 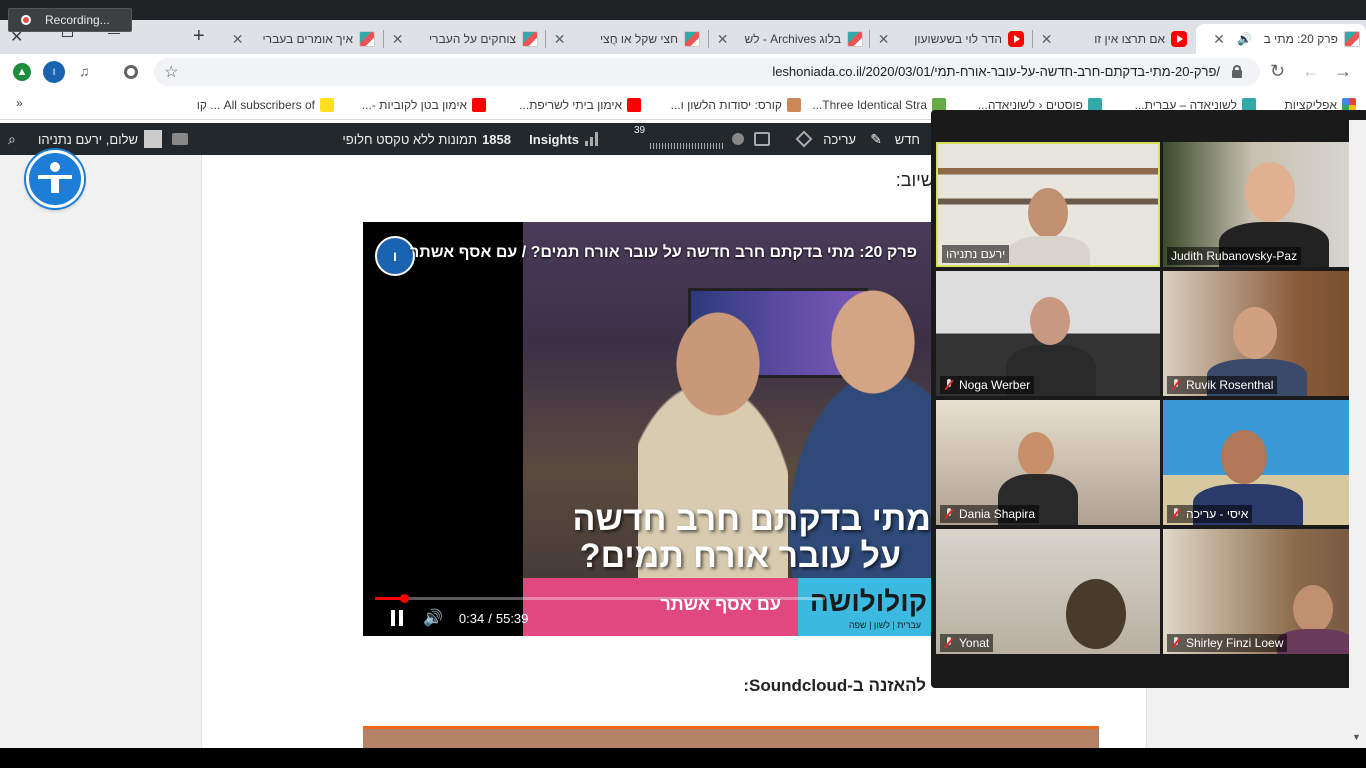 What do you see at coordinates (1264, 333) in the screenshot?
I see `participant-tile: Ruvik Rosenthal` at bounding box center [1264, 333].